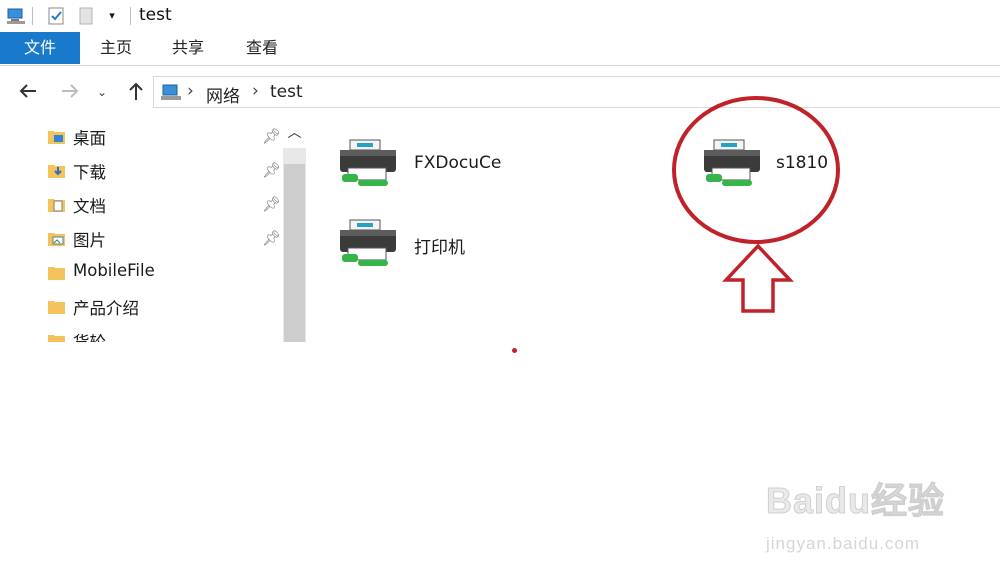 The width and height of the screenshot is (1000, 582). What do you see at coordinates (136, 92) in the screenshot?
I see `up-arrow-icon` at bounding box center [136, 92].